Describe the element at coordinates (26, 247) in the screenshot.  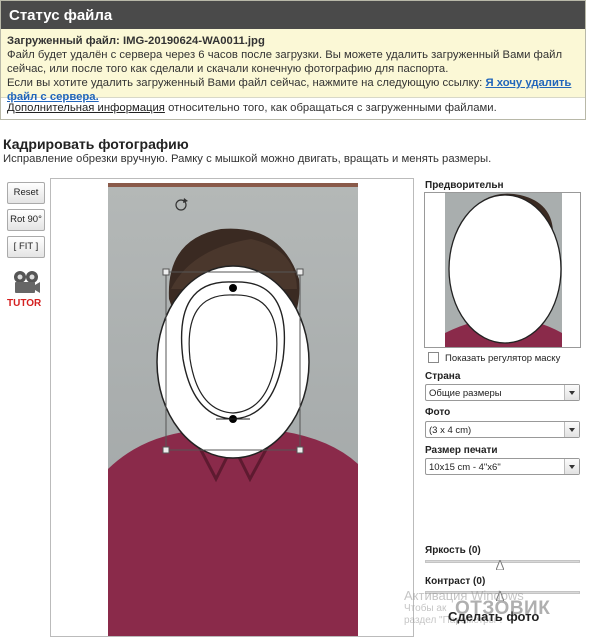
I see `fit-button: [ FIT ]` at that location.